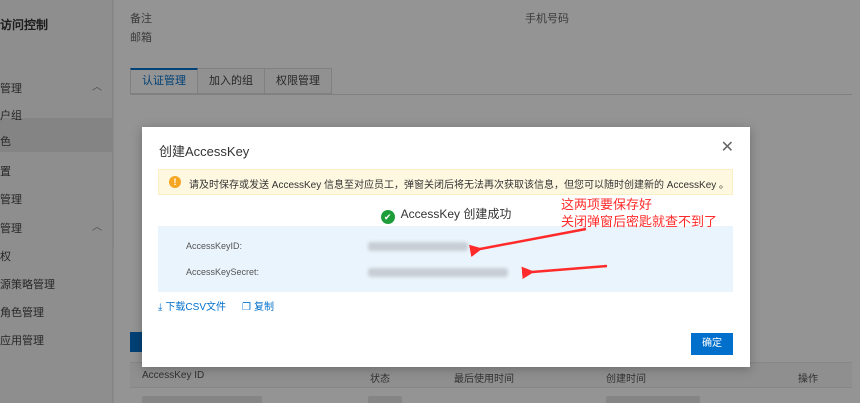 The image size is (860, 403). What do you see at coordinates (607, 204) in the screenshot?
I see `annotation-line-1: 这两项要保存好` at bounding box center [607, 204].